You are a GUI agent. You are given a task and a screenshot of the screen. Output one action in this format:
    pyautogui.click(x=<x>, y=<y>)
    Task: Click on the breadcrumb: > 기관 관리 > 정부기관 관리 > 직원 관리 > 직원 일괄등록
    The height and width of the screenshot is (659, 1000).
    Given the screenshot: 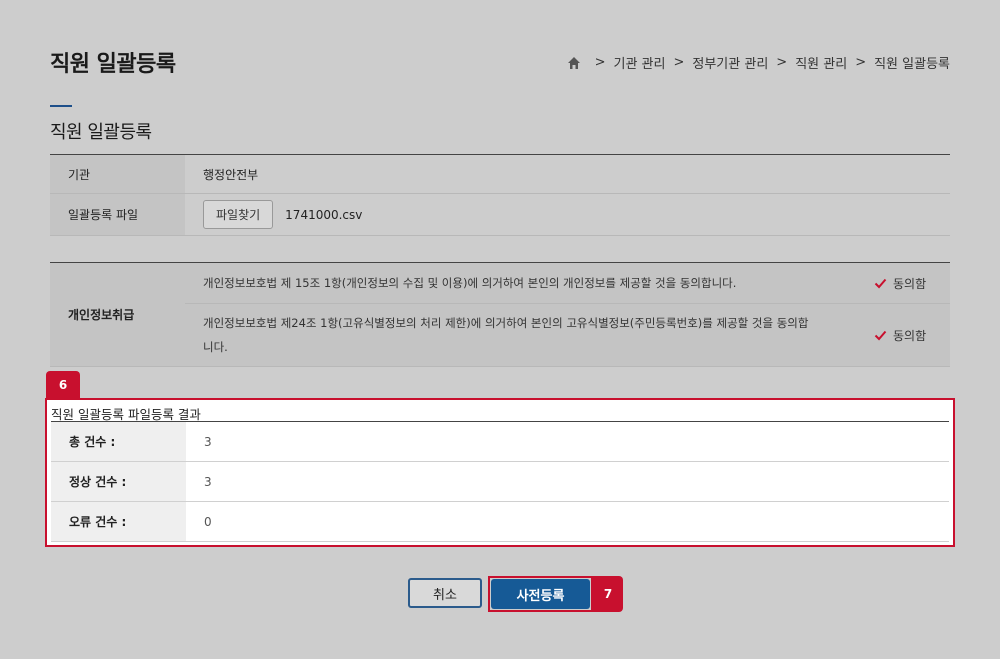 What is the action you would take?
    pyautogui.click(x=758, y=62)
    